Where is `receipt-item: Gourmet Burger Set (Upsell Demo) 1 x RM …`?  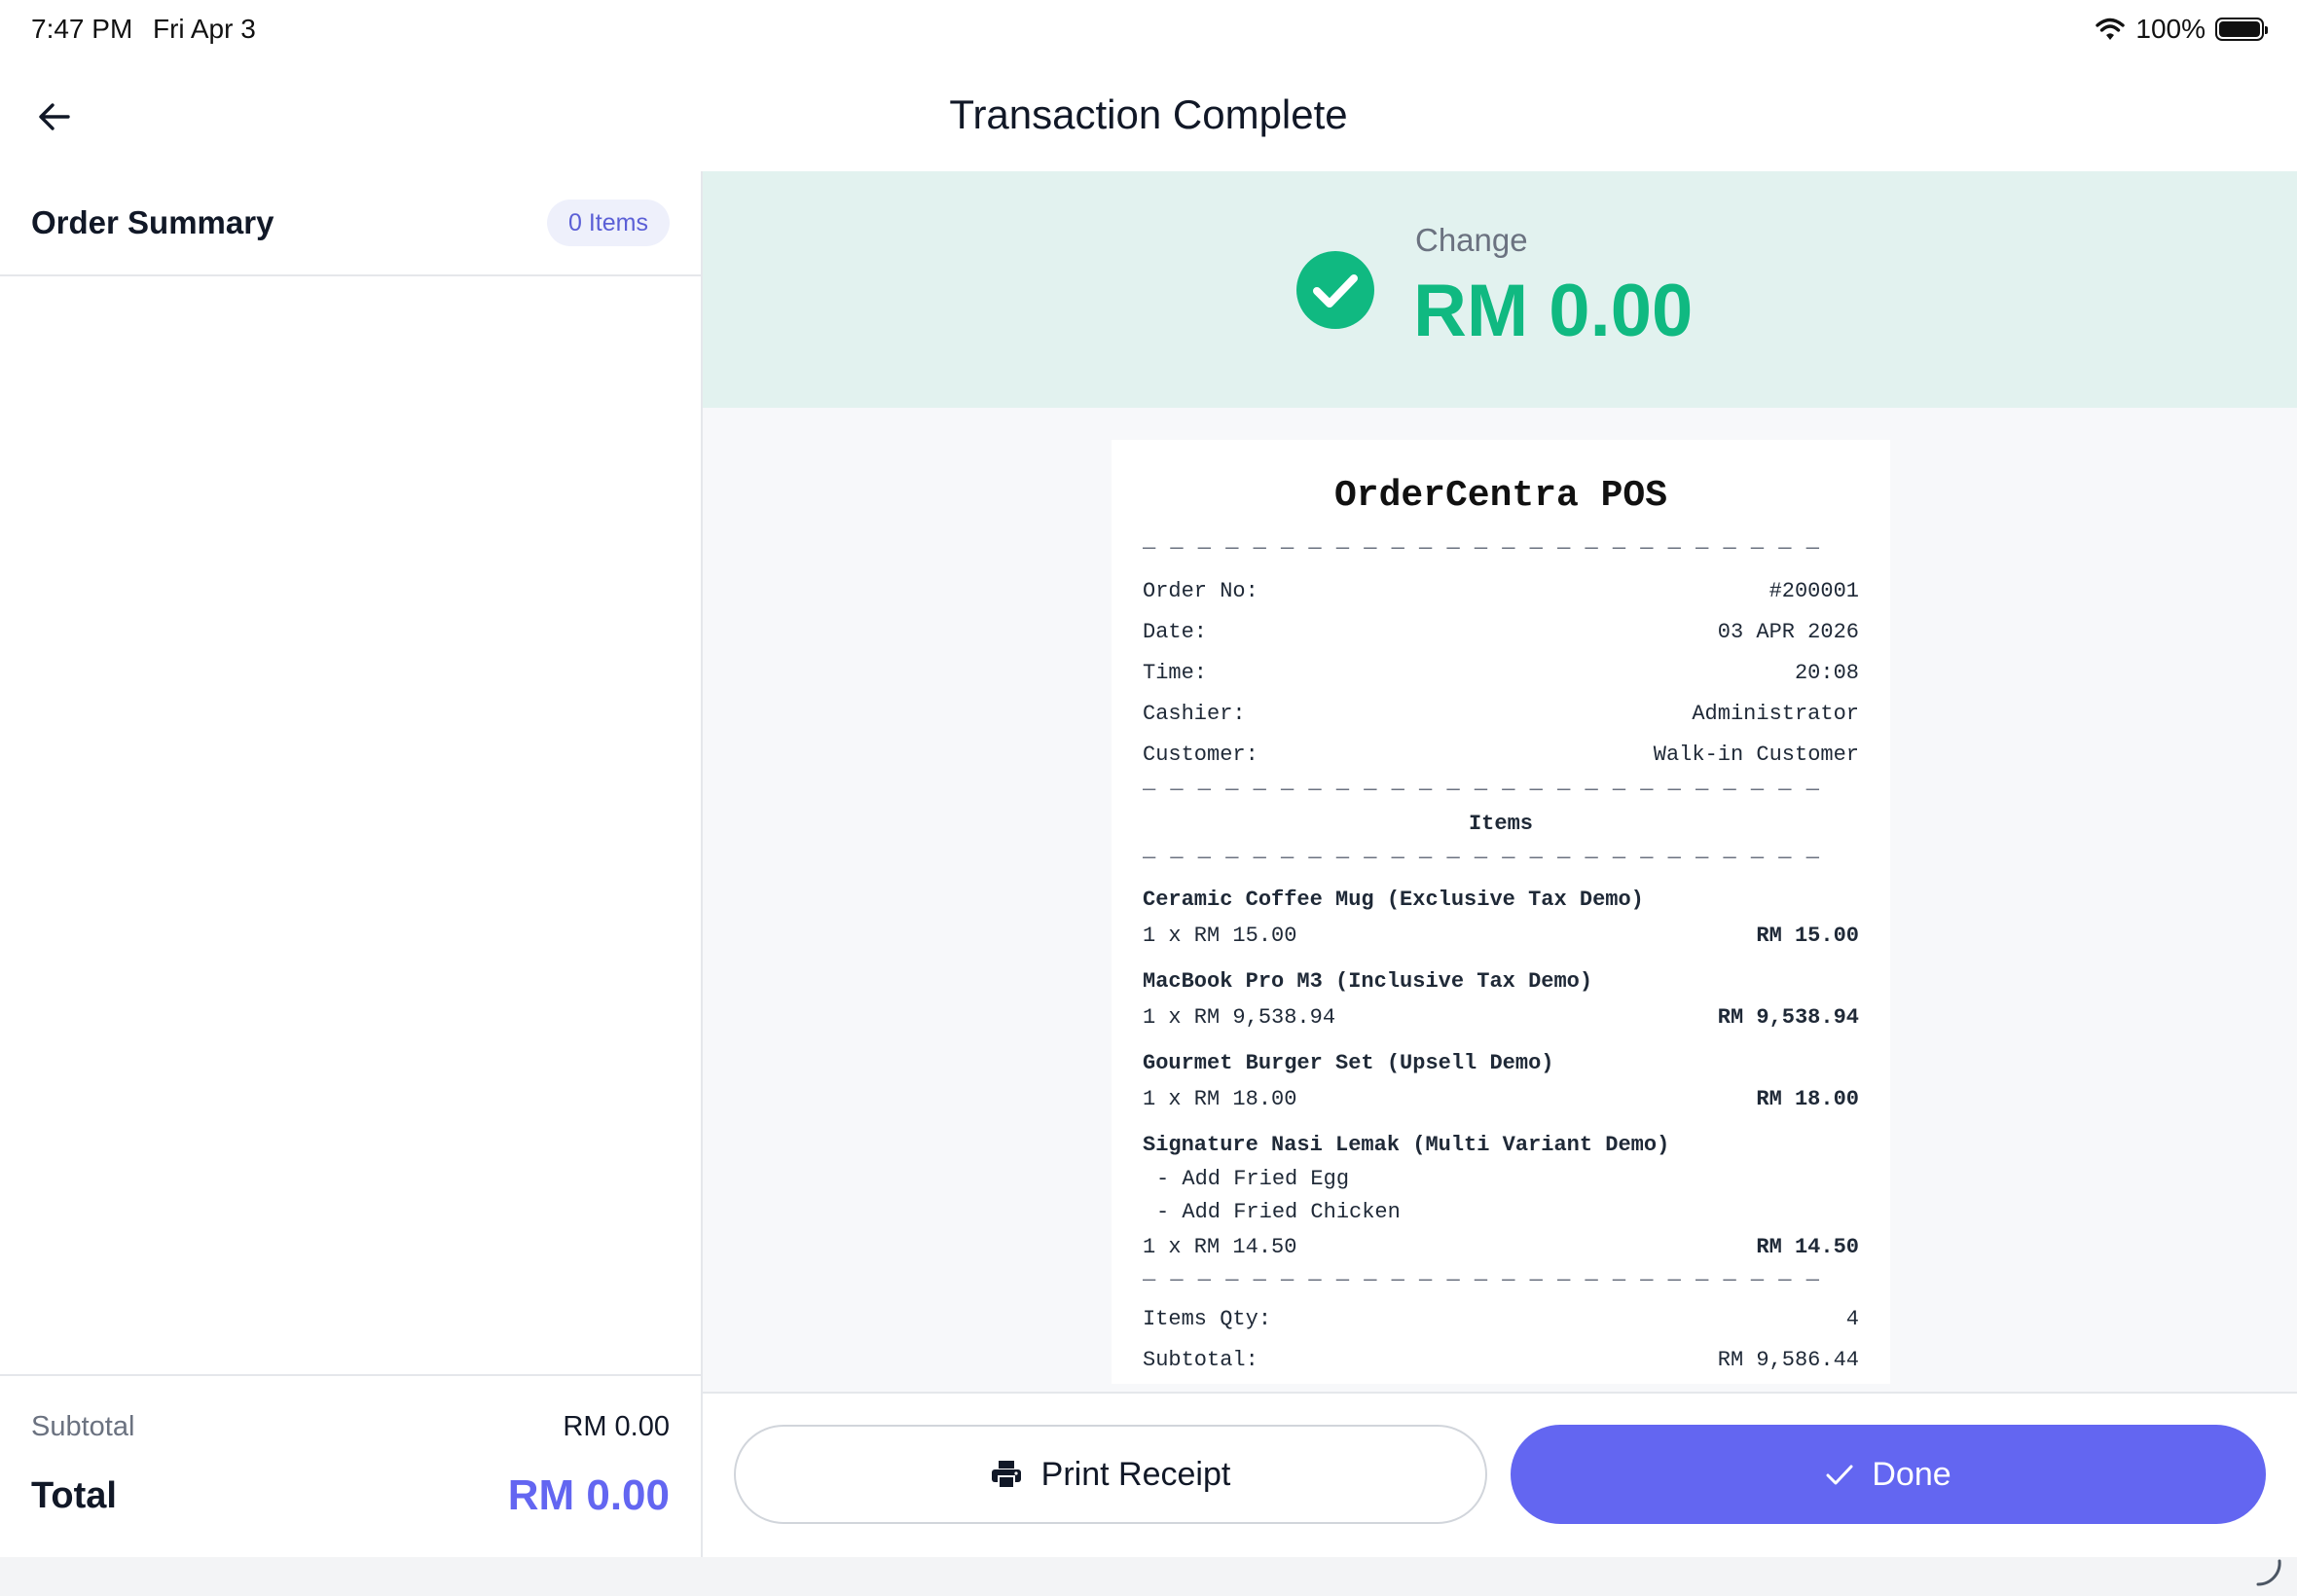
receipt-item: Gourmet Burger Set (Upsell Demo) 1 x RM … is located at coordinates (1501, 1082).